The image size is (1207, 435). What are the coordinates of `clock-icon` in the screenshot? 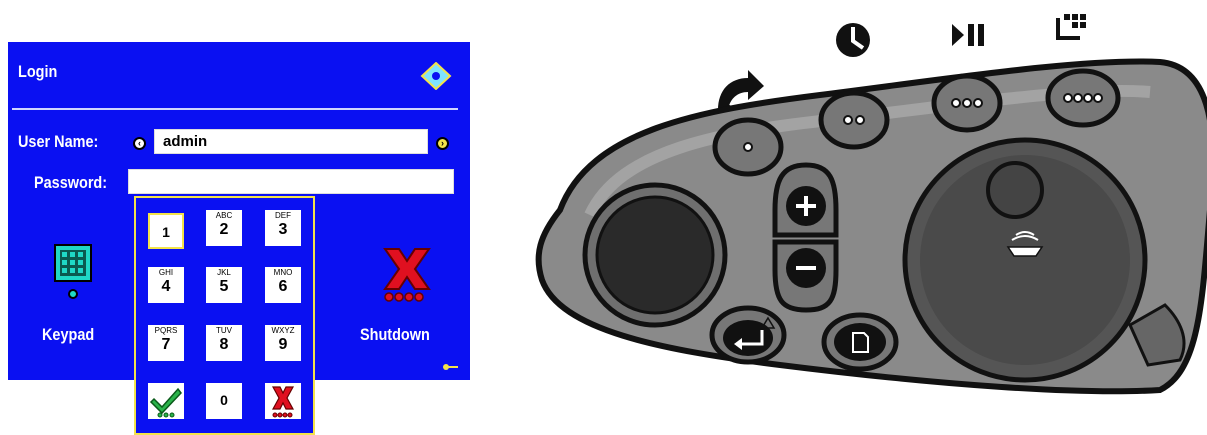 It's located at (853, 40).